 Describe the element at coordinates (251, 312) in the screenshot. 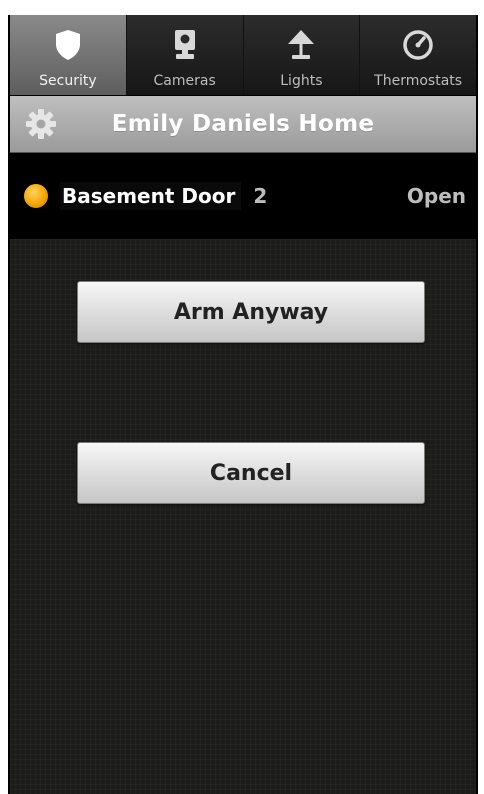

I see `arm-anyway-button: Arm Anyway` at that location.